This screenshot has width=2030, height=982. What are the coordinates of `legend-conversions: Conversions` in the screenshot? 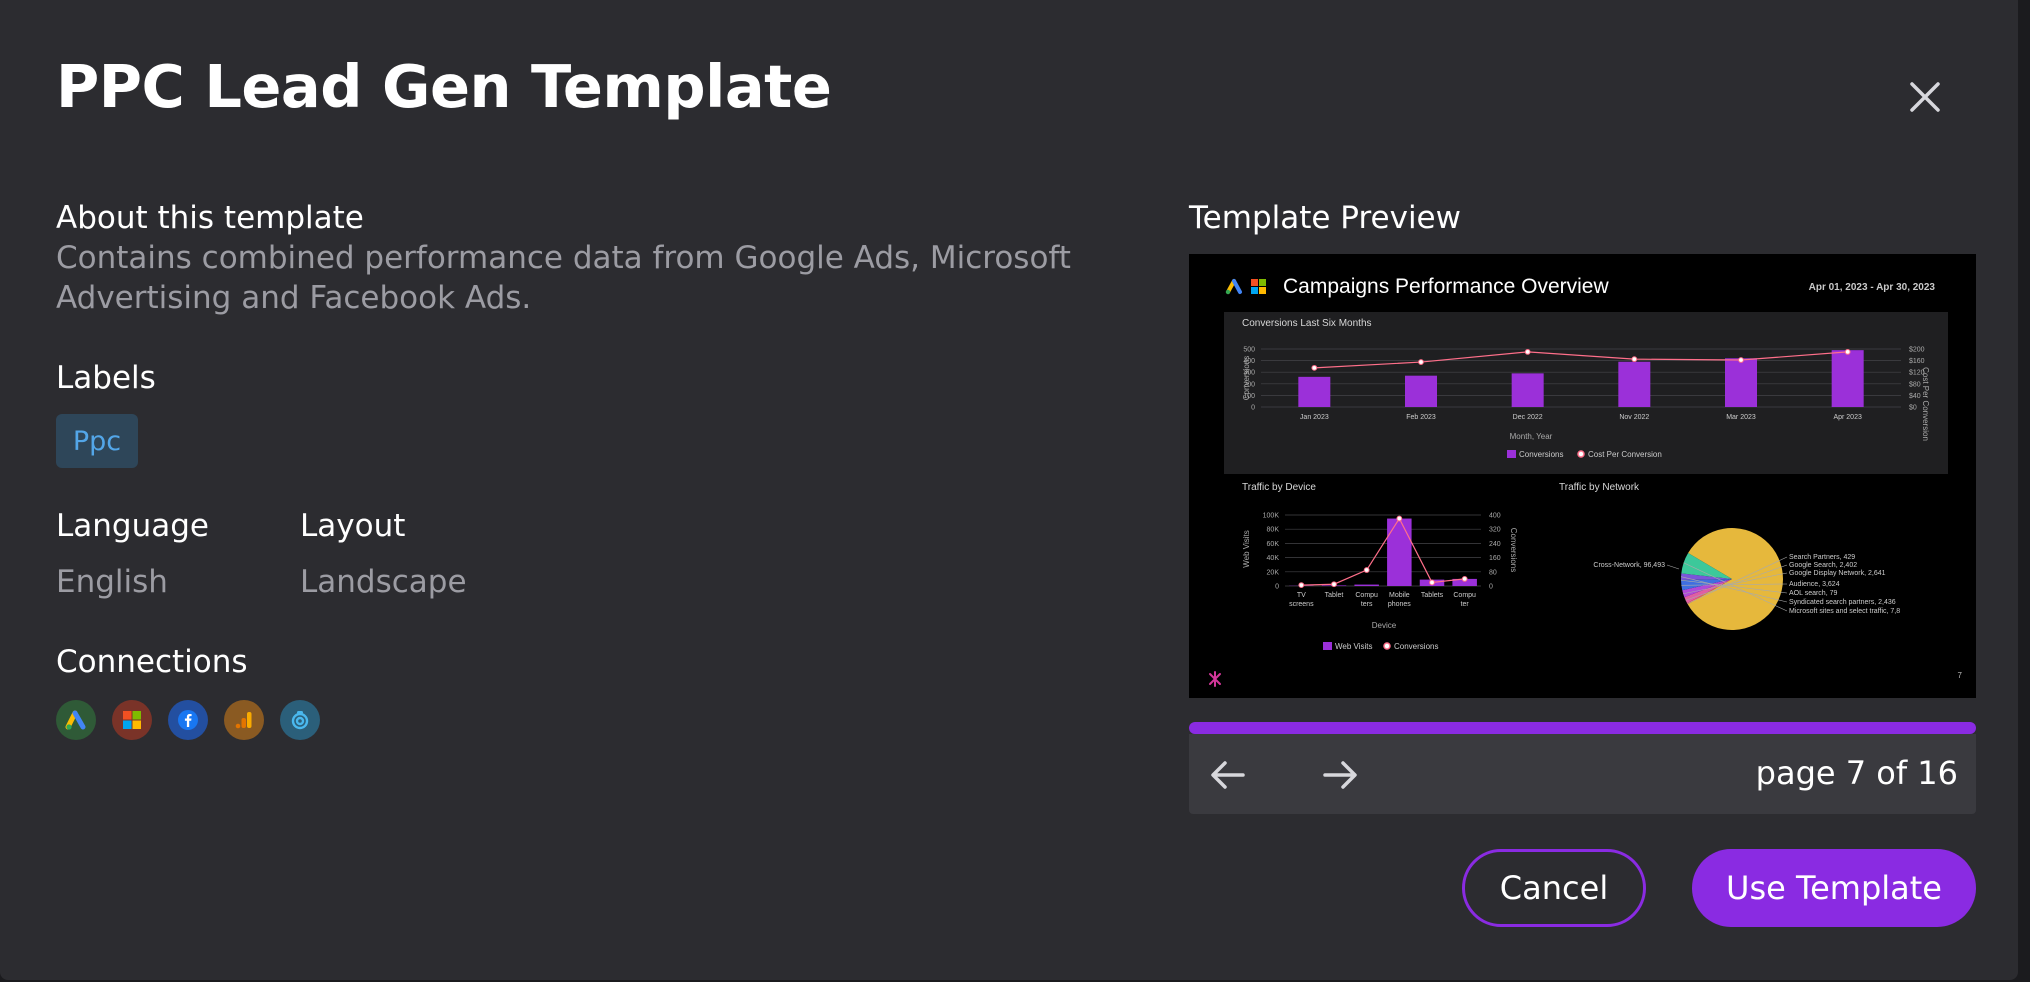 It's located at (1541, 454).